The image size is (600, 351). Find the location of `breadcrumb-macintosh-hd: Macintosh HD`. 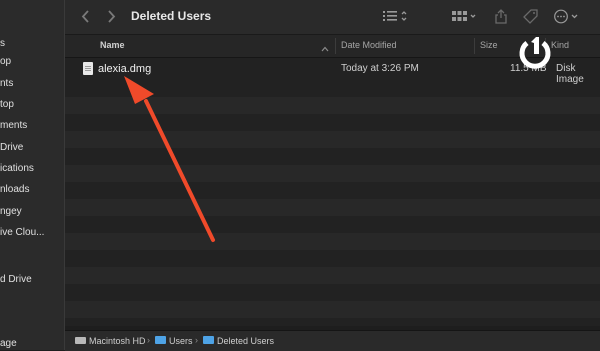

breadcrumb-macintosh-hd: Macintosh HD is located at coordinates (117, 341).